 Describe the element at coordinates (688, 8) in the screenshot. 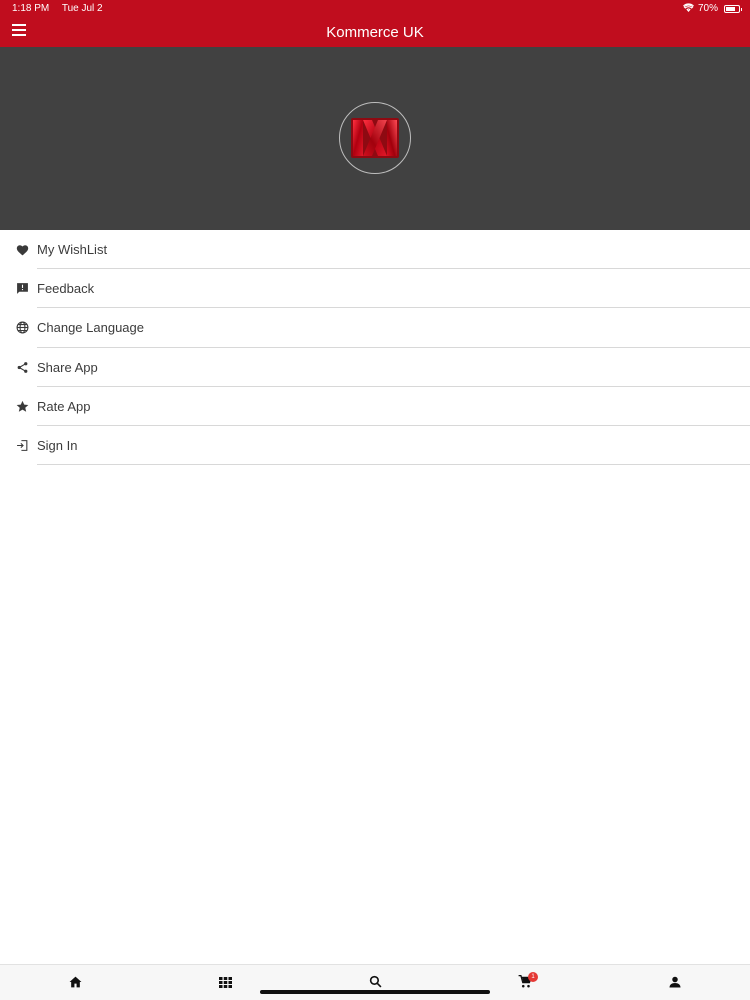

I see `wifi-icon` at that location.